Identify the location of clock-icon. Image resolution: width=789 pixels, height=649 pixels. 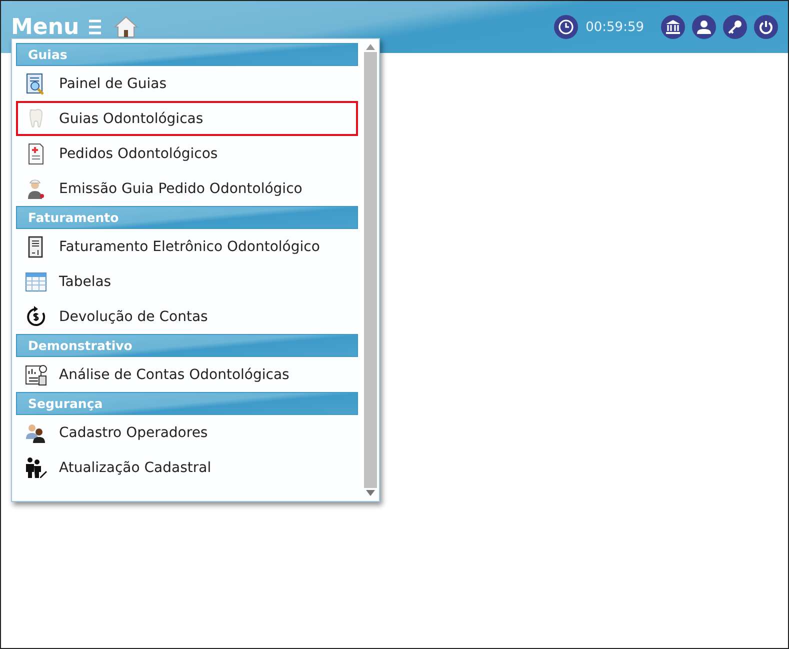
(566, 27).